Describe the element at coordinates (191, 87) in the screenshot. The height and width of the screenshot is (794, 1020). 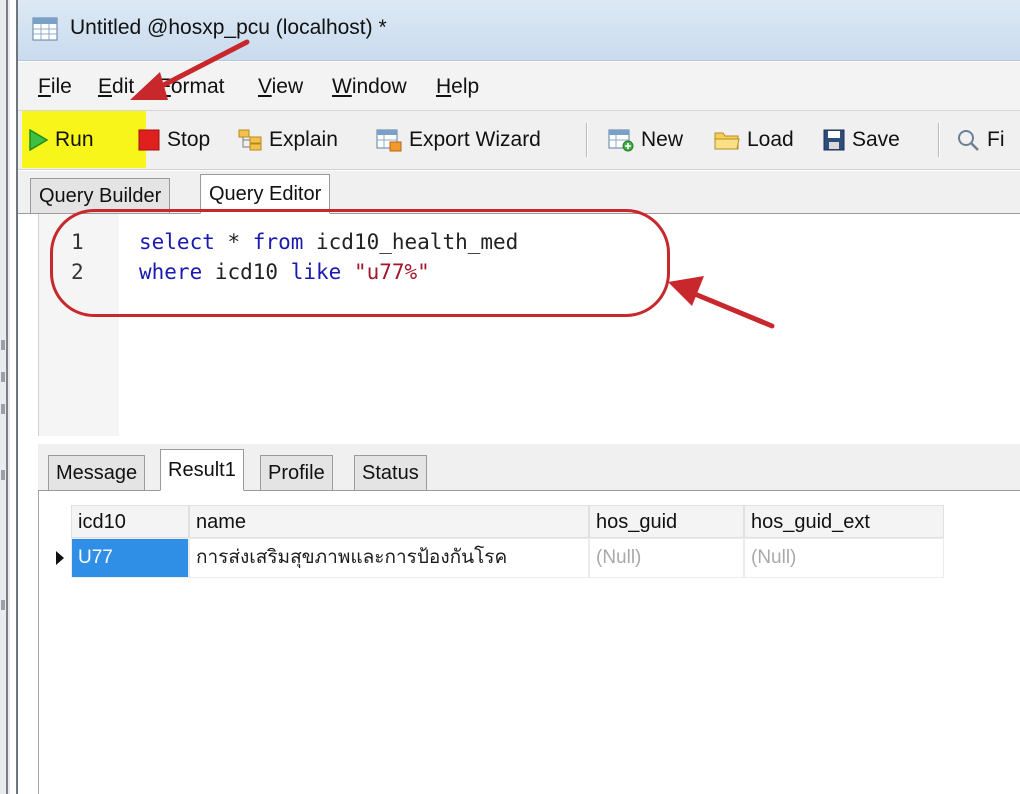
I see `menu-format: Format` at that location.